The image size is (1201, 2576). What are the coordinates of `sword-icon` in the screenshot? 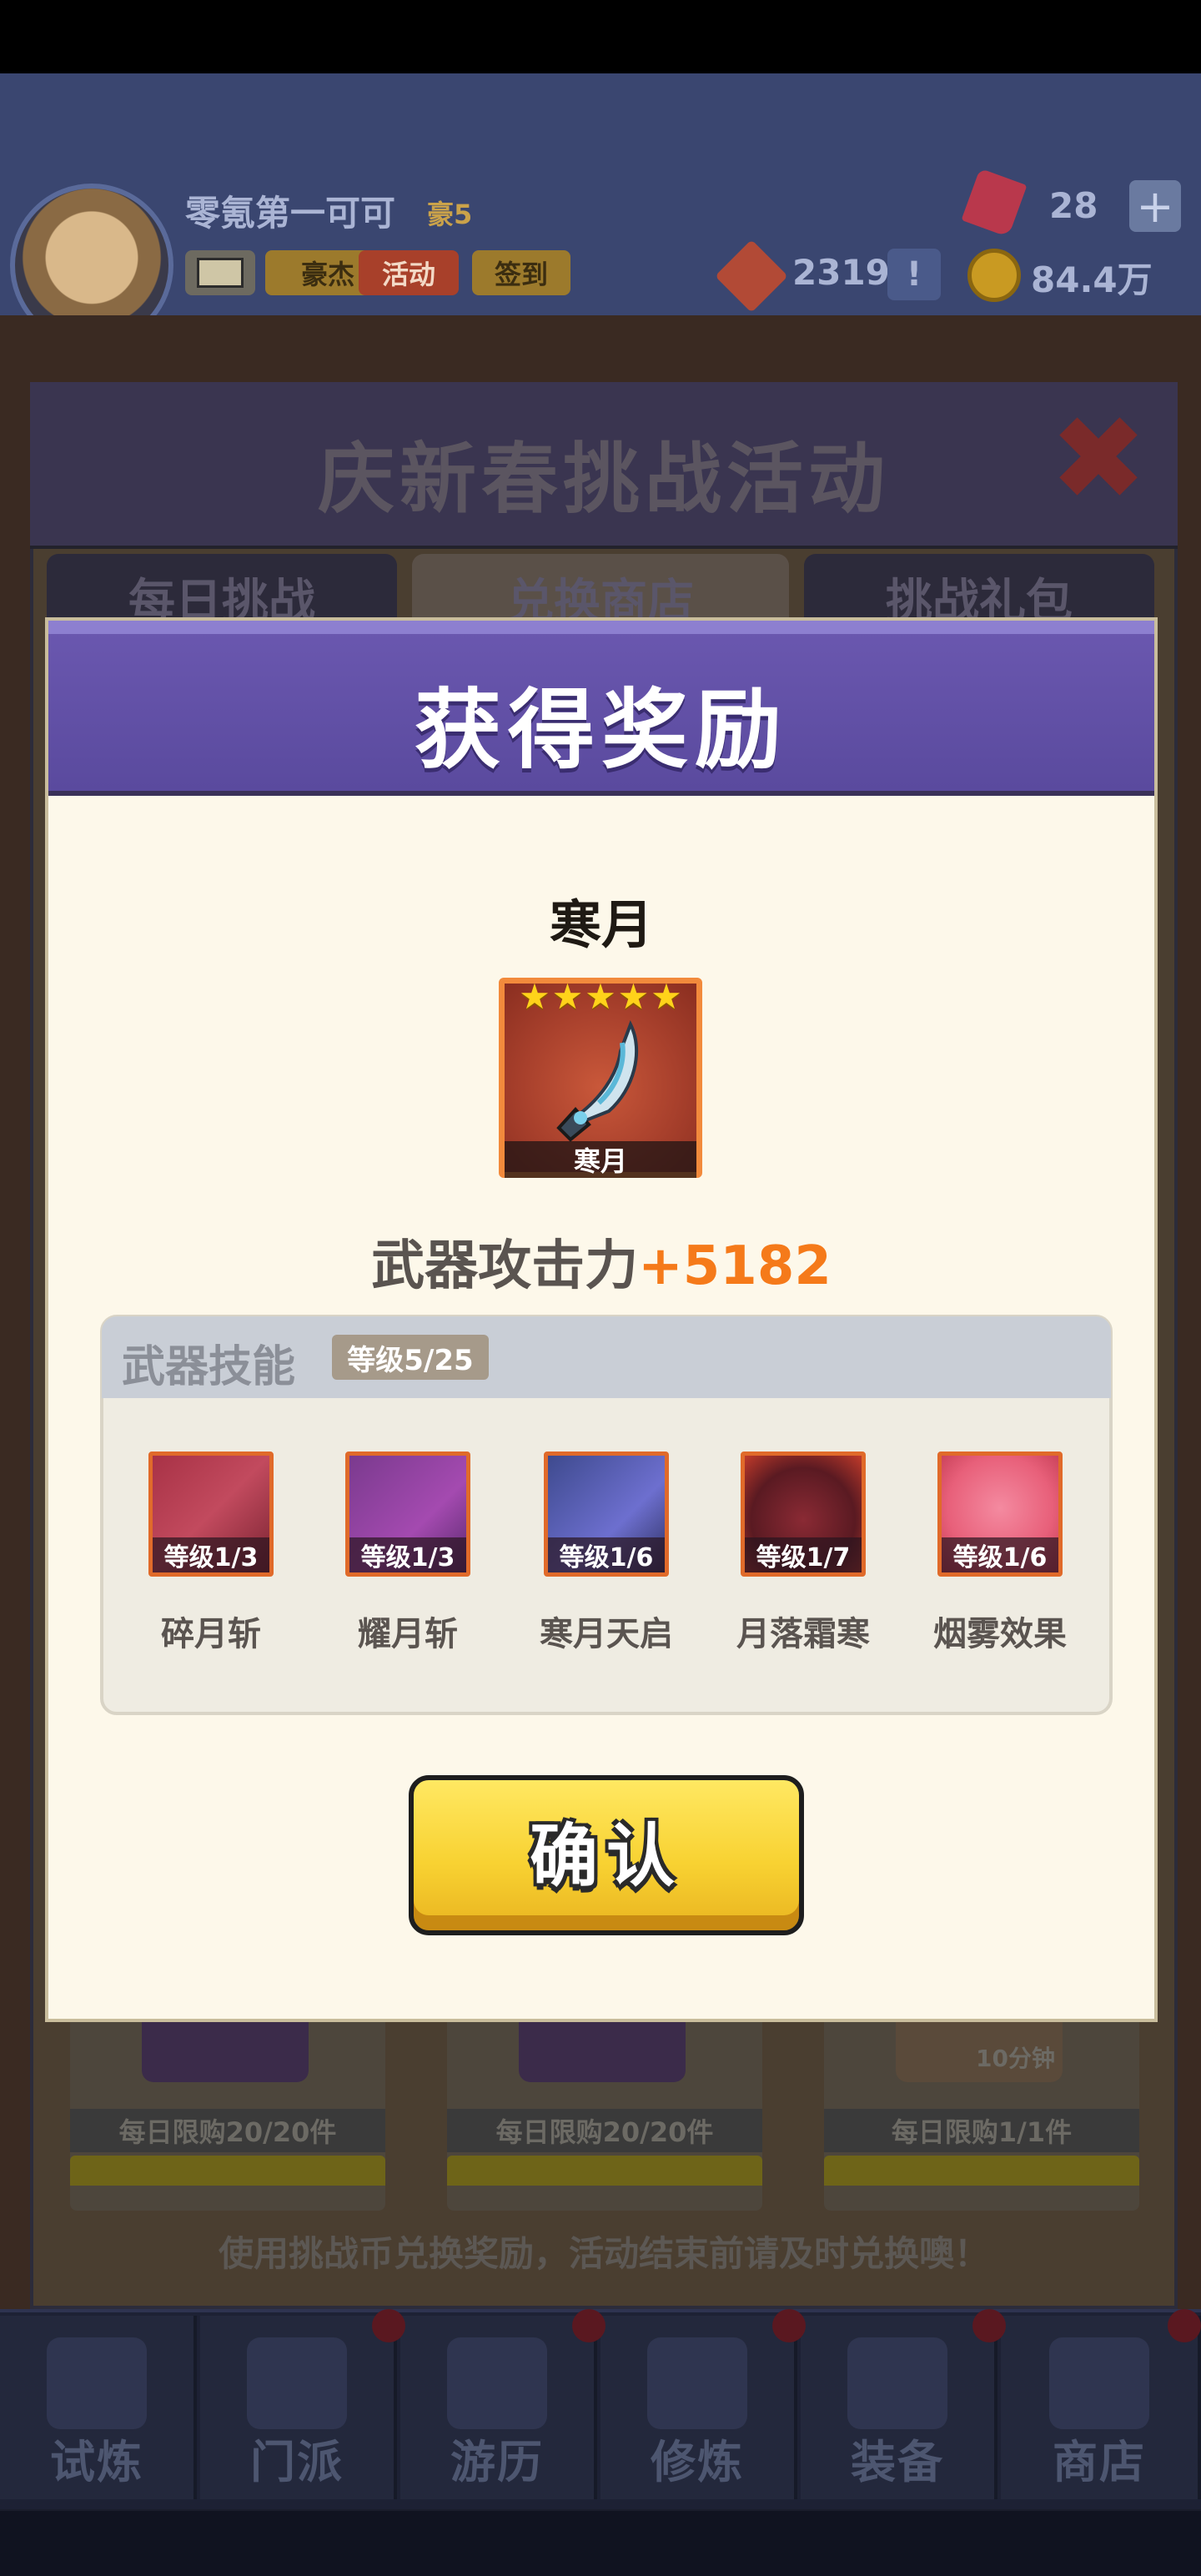 It's located at (897, 2383).